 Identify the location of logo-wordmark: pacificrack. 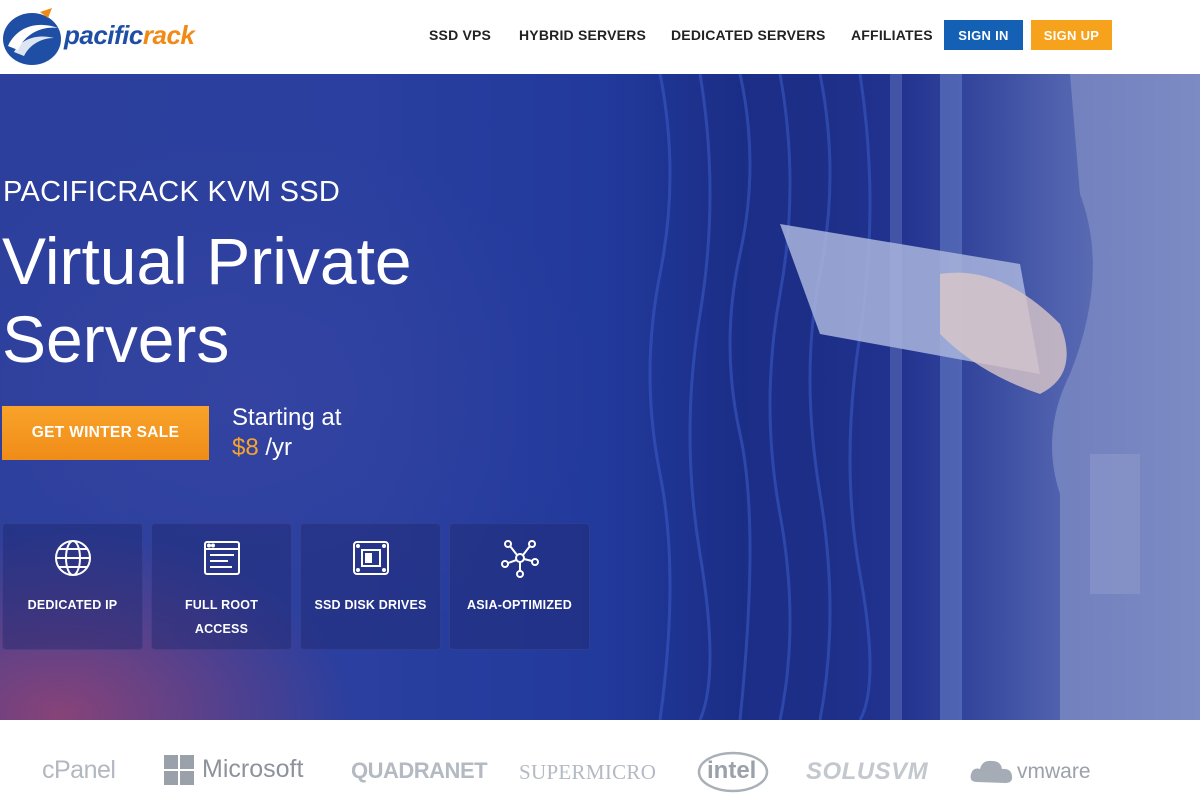
(129, 35).